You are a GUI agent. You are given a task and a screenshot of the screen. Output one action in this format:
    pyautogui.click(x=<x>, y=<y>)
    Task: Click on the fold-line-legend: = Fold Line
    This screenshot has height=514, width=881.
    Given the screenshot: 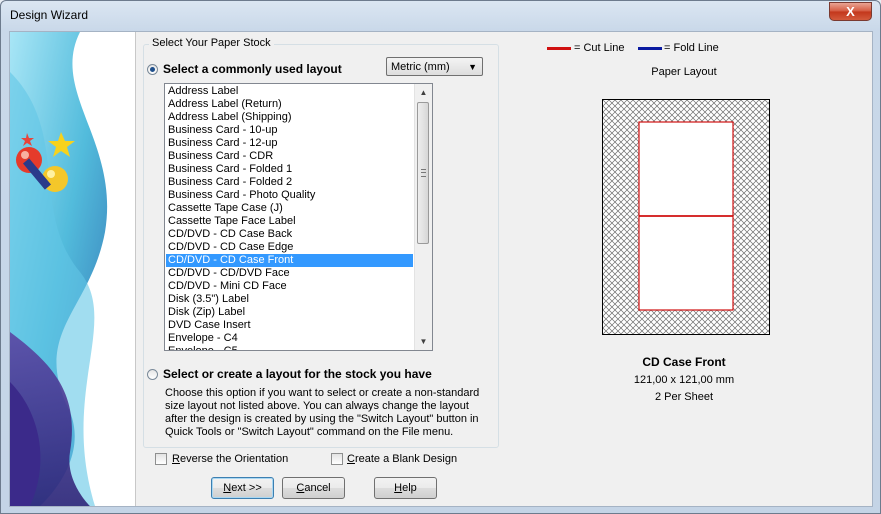 What is the action you would take?
    pyautogui.click(x=691, y=48)
    